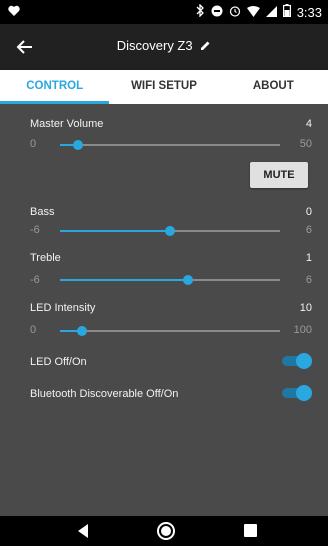 This screenshot has width=328, height=546. I want to click on led-toggle-switch, so click(297, 361).